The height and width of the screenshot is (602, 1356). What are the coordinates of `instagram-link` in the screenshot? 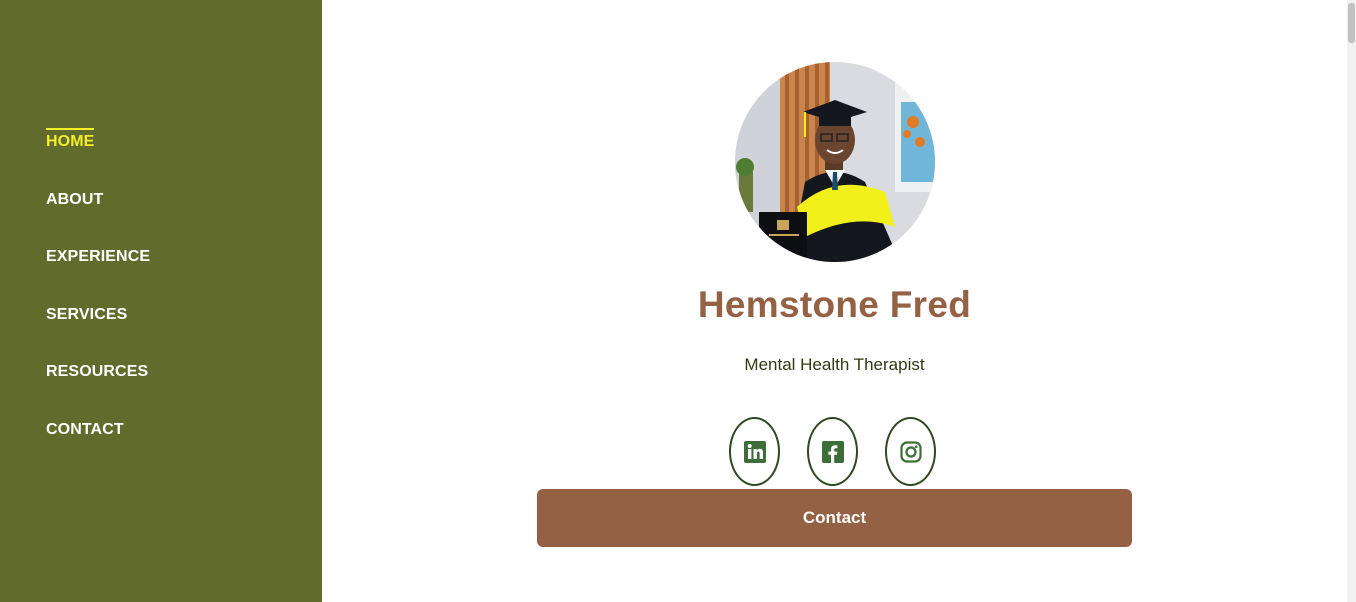 It's located at (910, 451).